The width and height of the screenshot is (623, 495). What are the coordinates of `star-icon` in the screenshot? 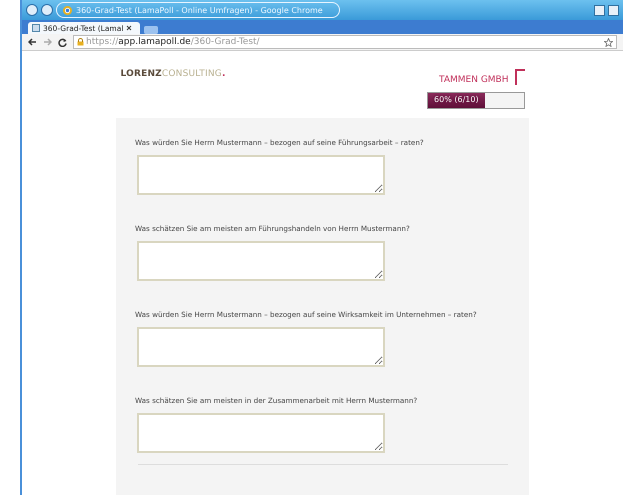 It's located at (608, 42).